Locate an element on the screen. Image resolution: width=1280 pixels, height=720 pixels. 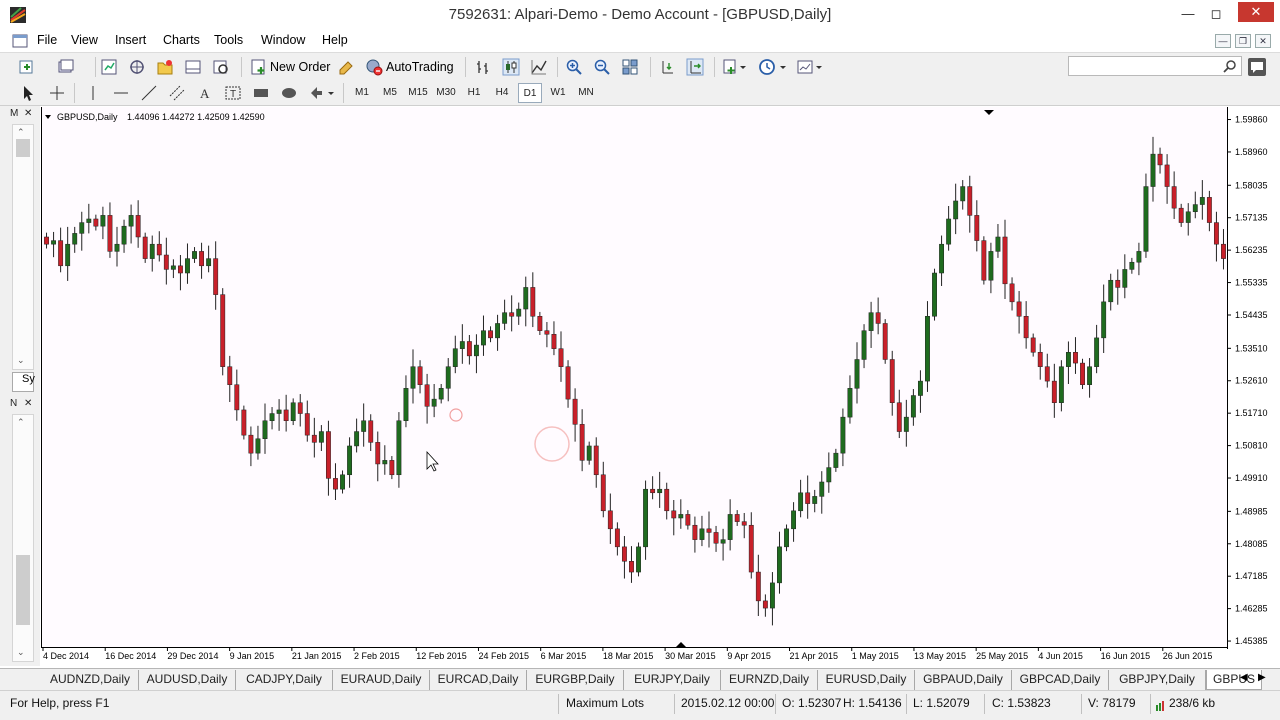
chart-tab-gbpjpy-daily: GBPJPY,Daily is located at coordinates (1157, 680).